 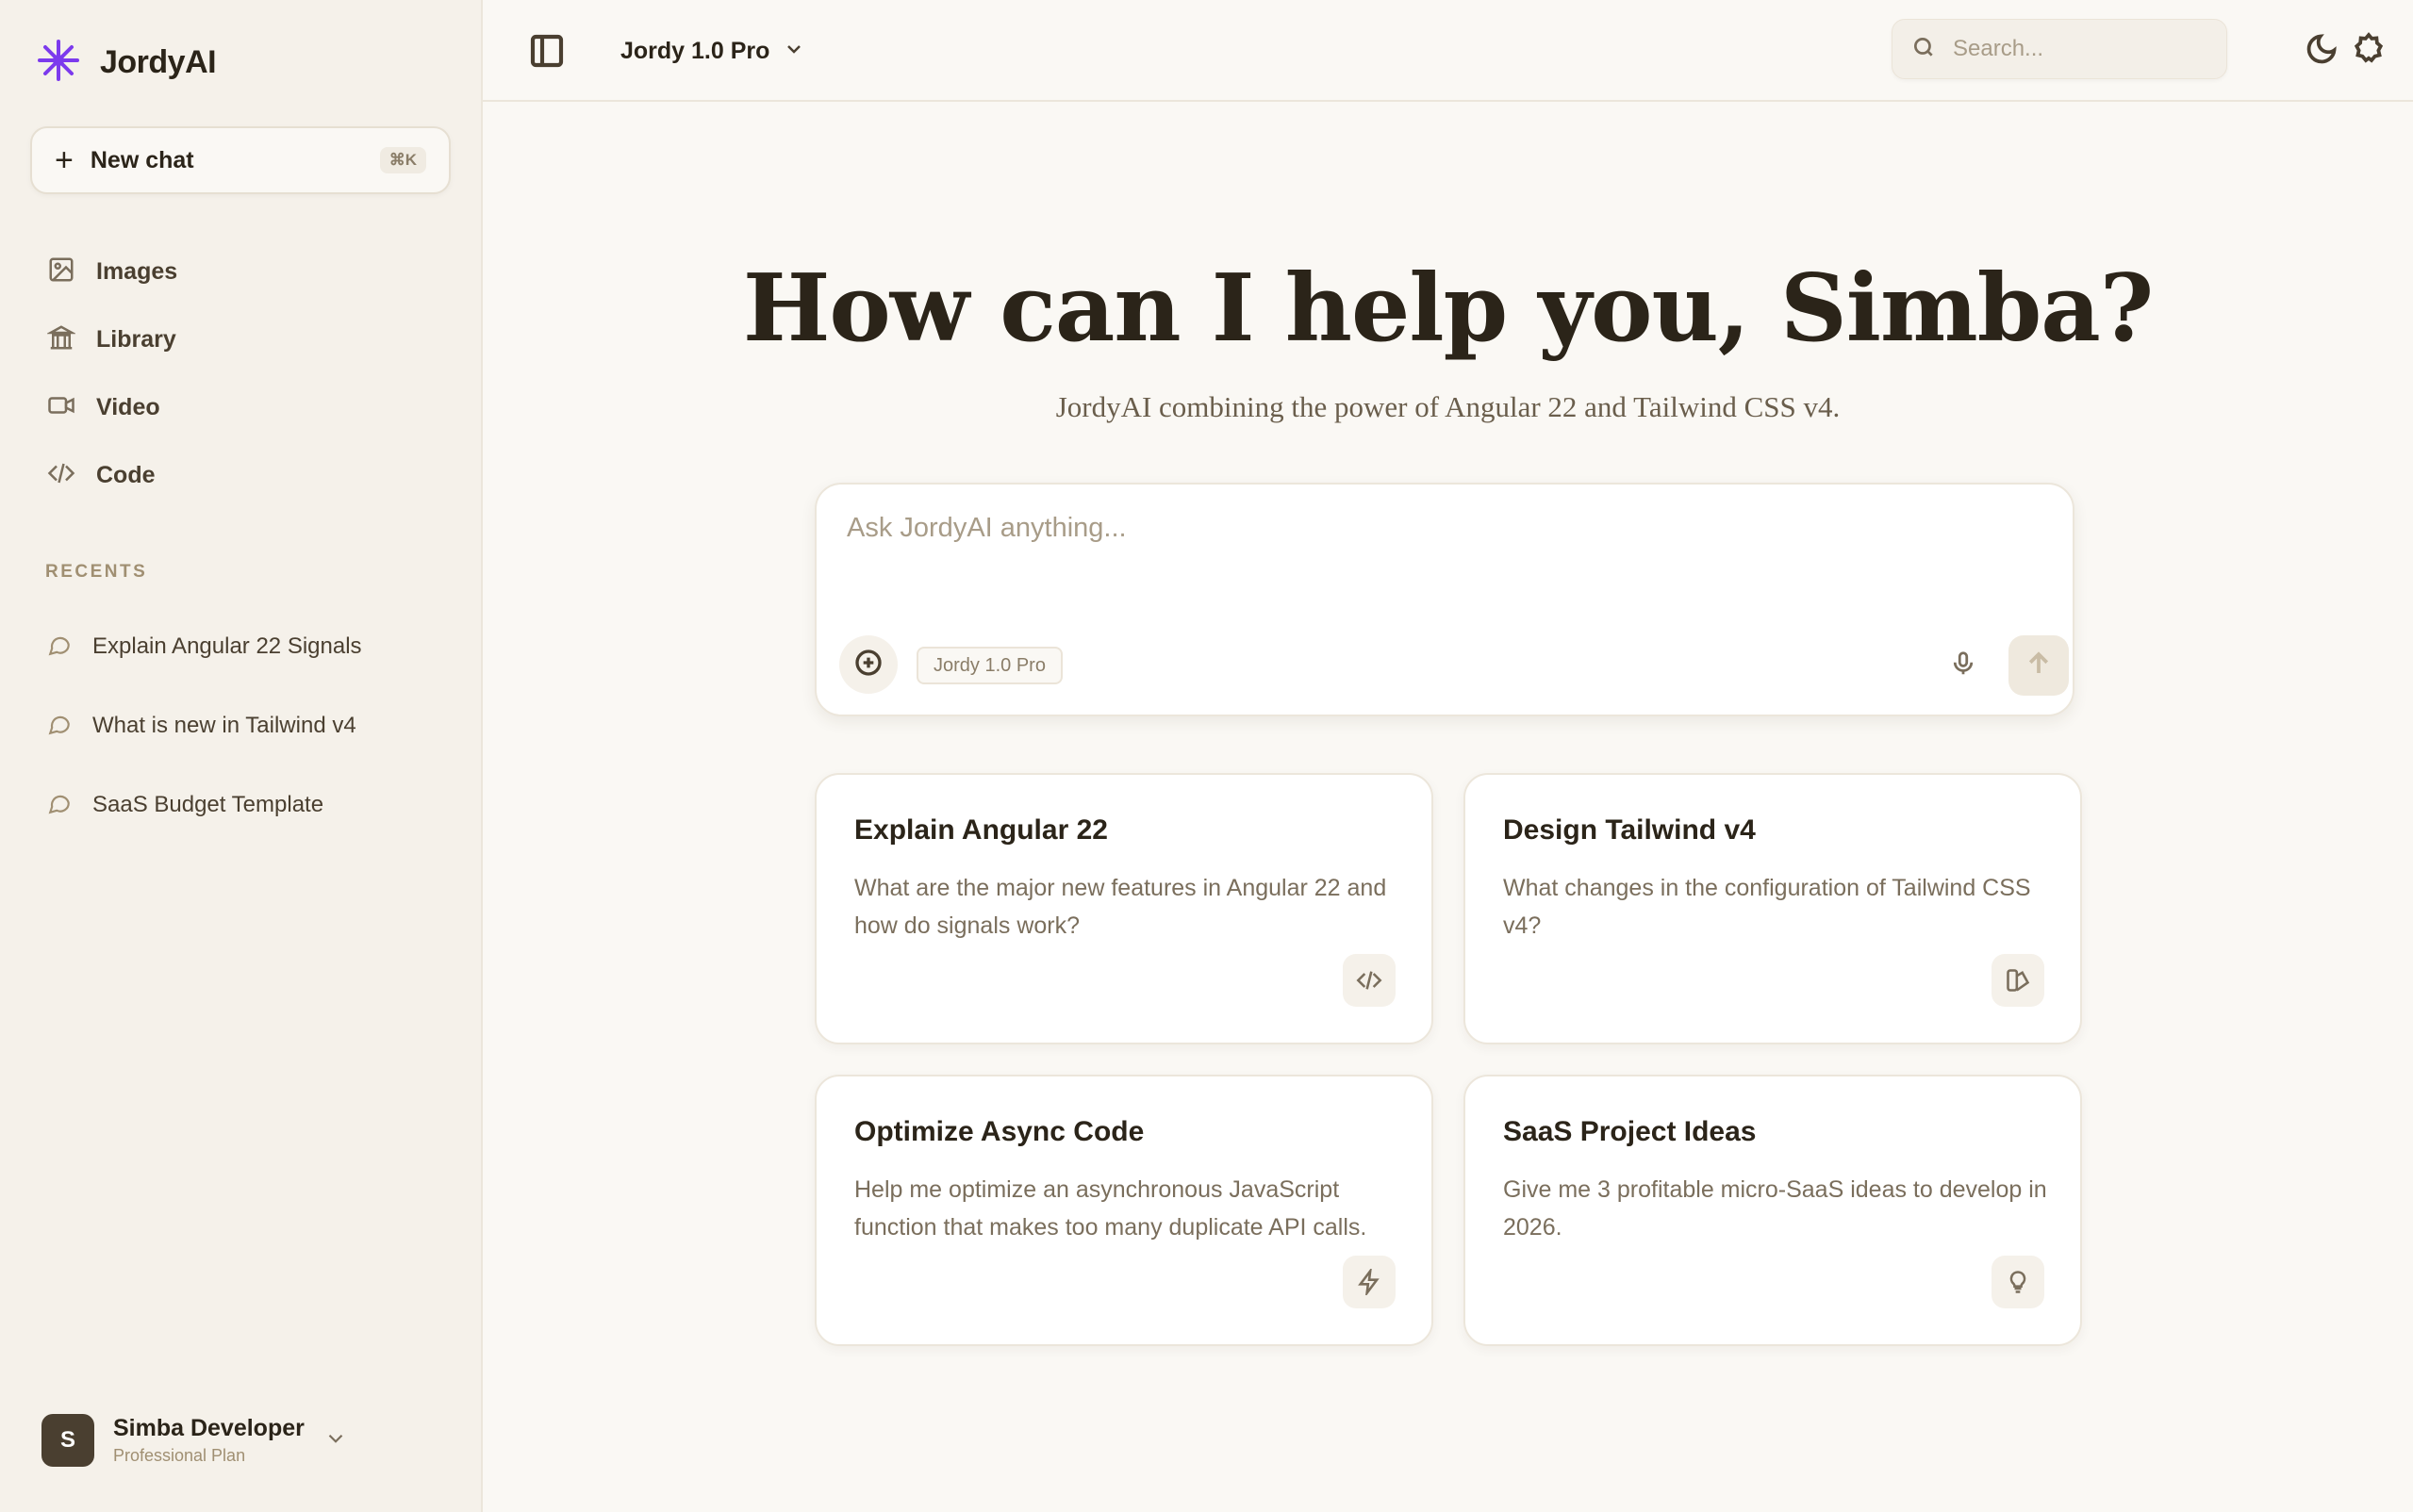 What do you see at coordinates (240, 271) in the screenshot?
I see `sidebar-item-images: Images` at bounding box center [240, 271].